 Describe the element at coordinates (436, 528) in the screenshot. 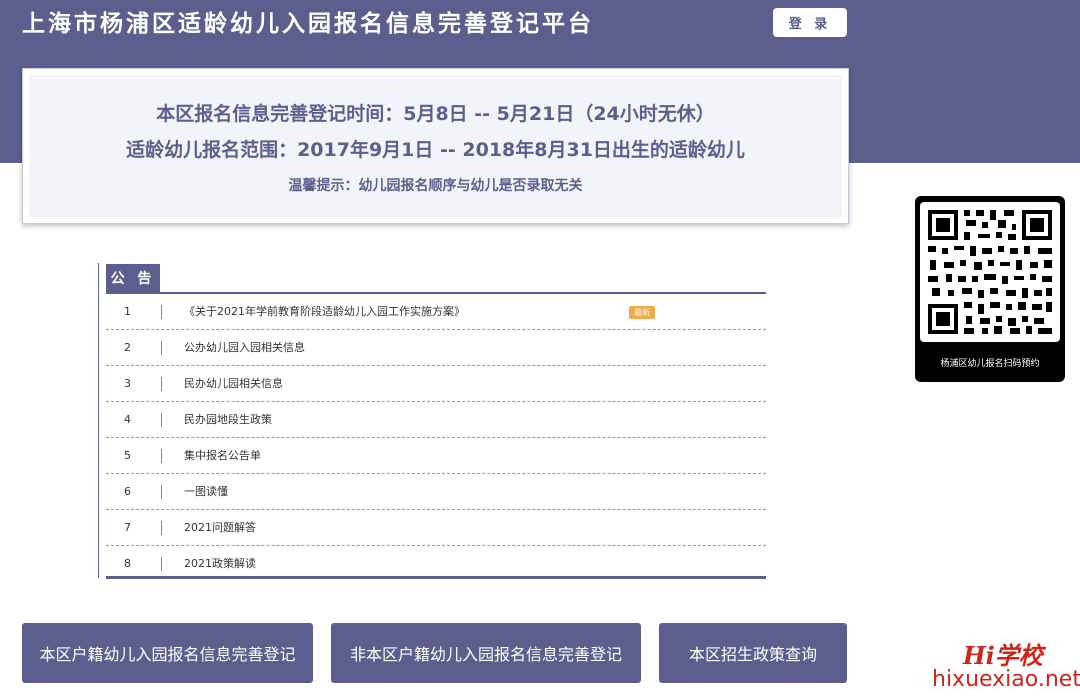

I see `notice-item-7: 7 2021问题解答` at that location.